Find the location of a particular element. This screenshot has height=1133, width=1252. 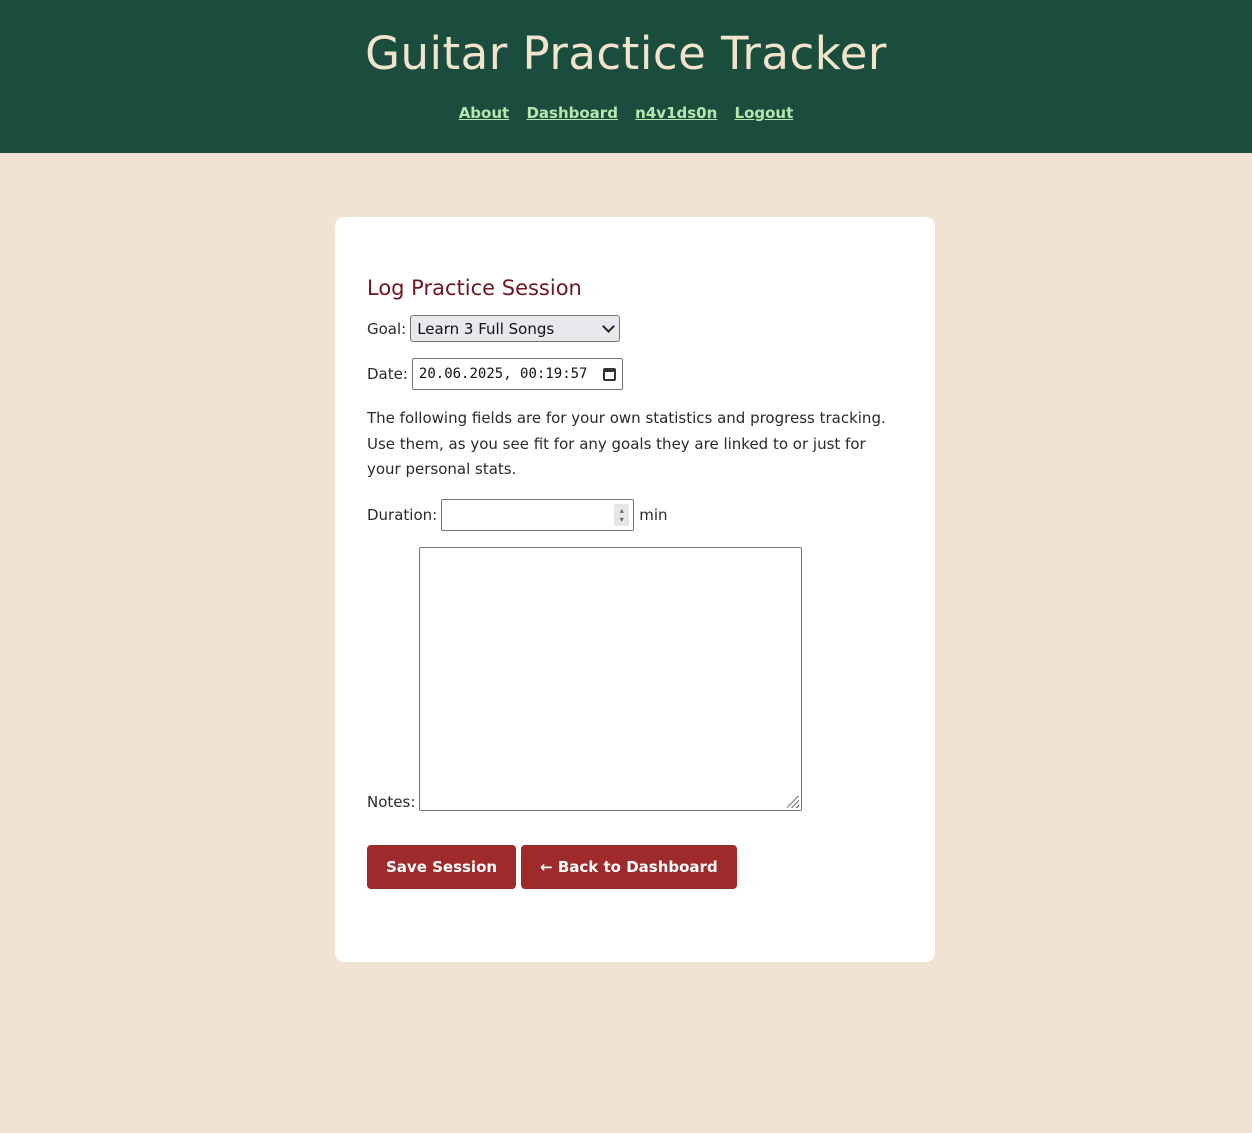

spinner-up-icon: ▴ is located at coordinates (622, 510).